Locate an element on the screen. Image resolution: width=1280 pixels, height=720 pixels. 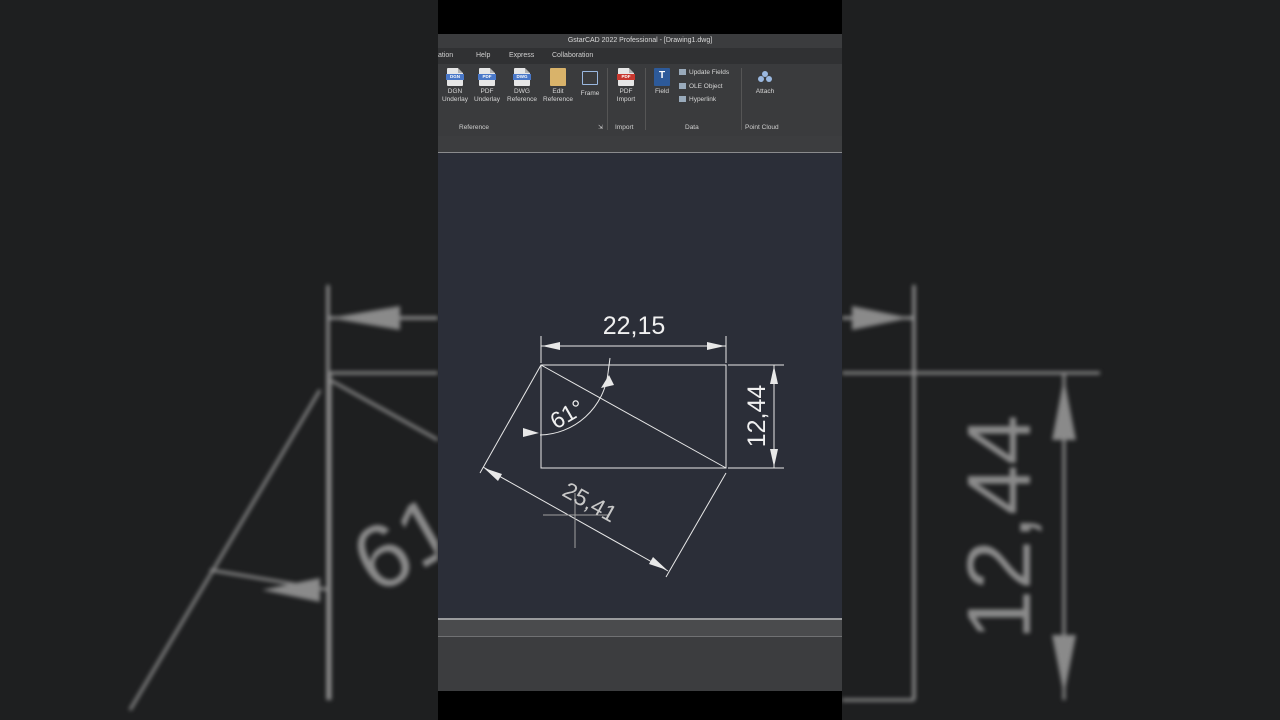
update-fields-button: Update Fields is located at coordinates (704, 72).